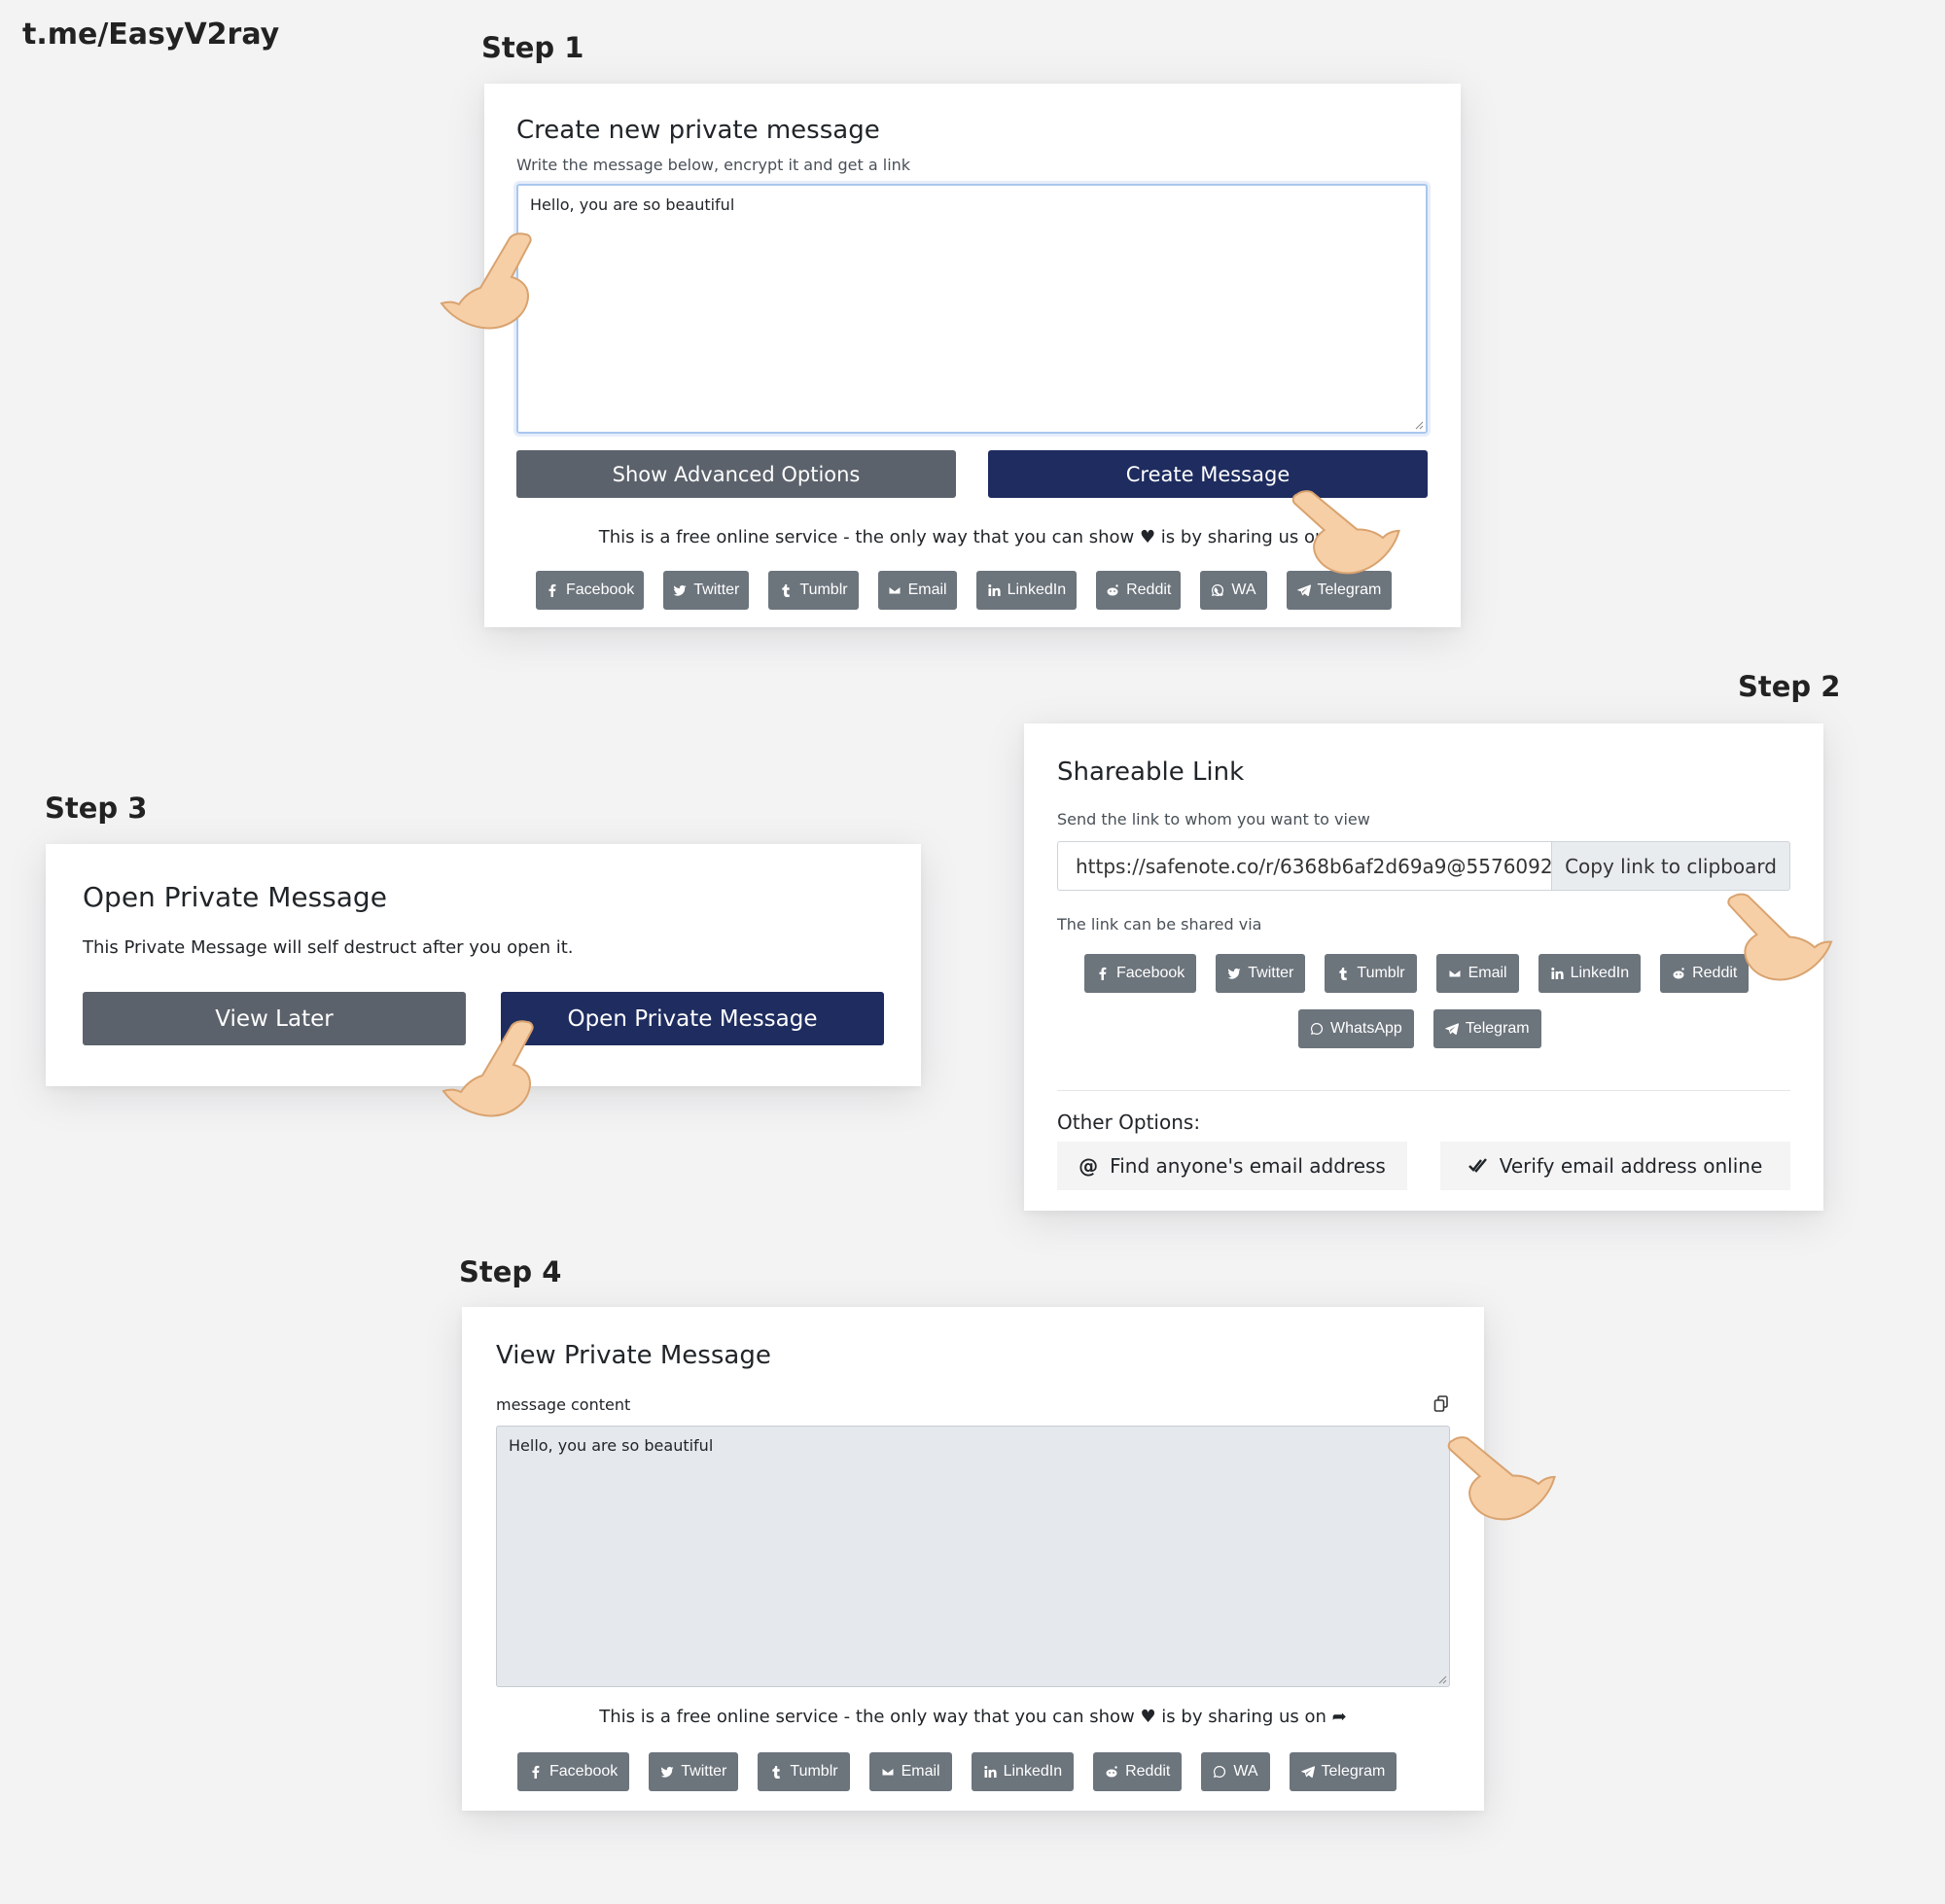  What do you see at coordinates (510, 1271) in the screenshot?
I see `step-4-label: Step 4` at bounding box center [510, 1271].